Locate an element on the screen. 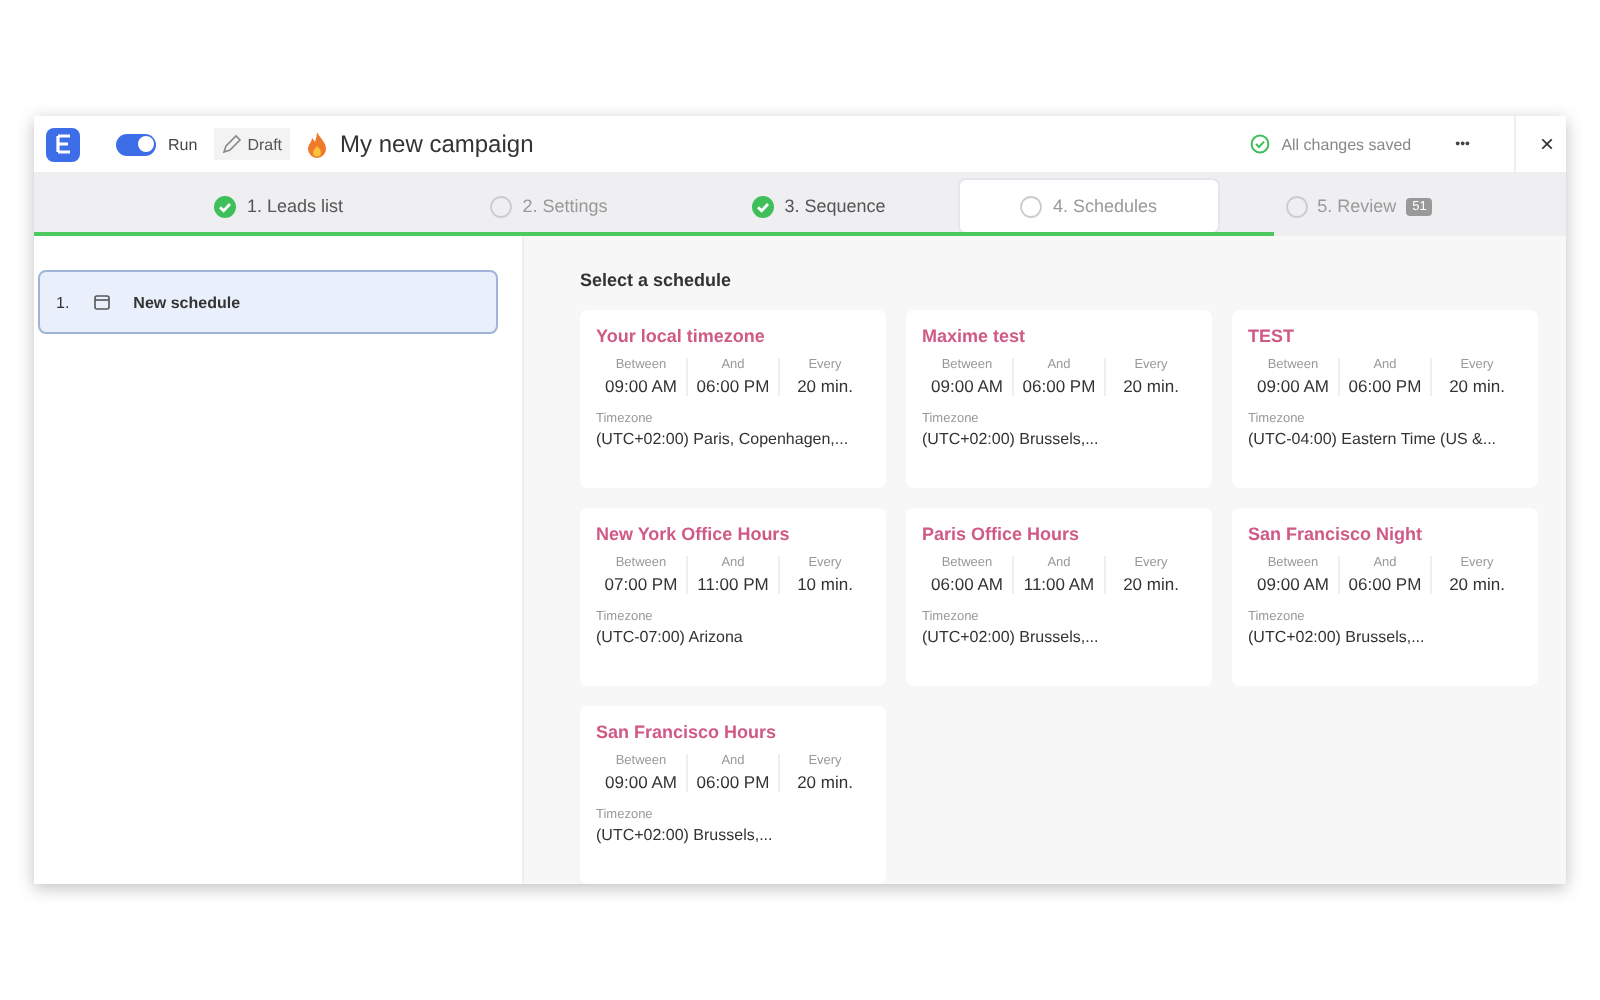 The image size is (1600, 1000). calendar-icon is located at coordinates (101, 302).